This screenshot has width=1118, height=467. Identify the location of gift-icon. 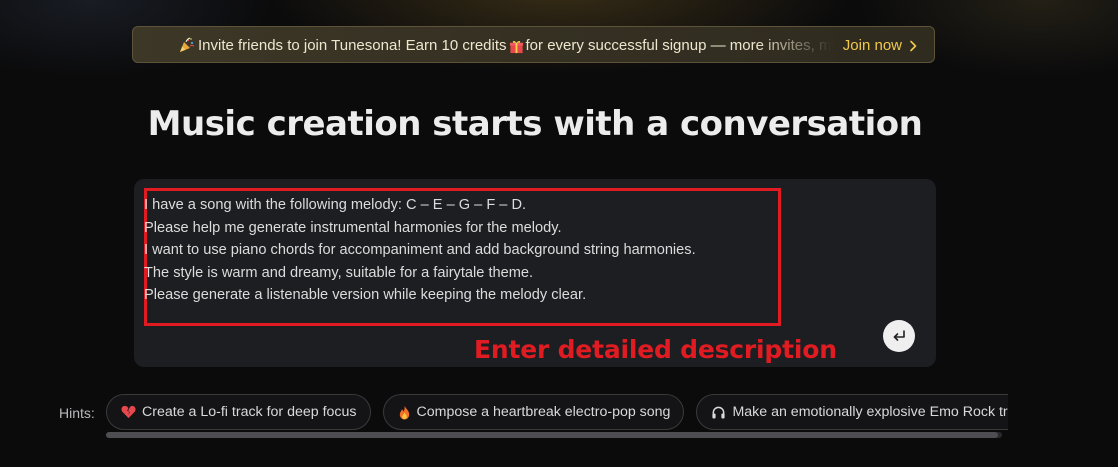
(516, 47).